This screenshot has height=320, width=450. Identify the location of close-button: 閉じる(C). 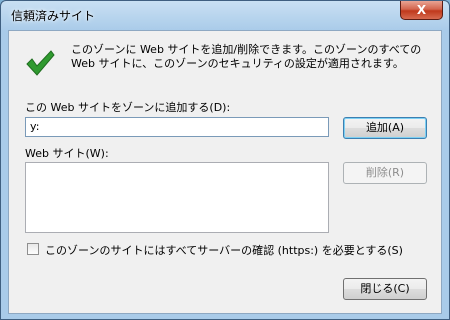
(385, 289).